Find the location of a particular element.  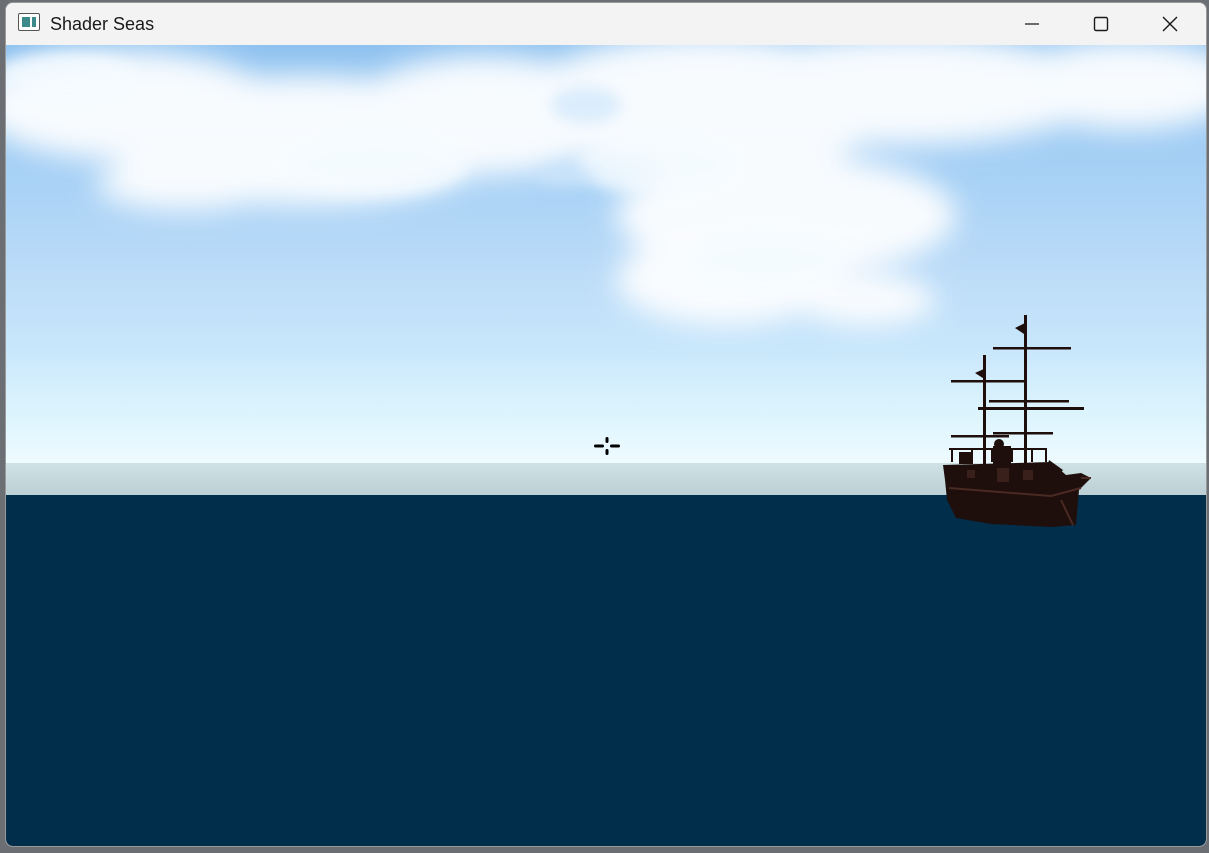

minimize-icon is located at coordinates (1032, 24).